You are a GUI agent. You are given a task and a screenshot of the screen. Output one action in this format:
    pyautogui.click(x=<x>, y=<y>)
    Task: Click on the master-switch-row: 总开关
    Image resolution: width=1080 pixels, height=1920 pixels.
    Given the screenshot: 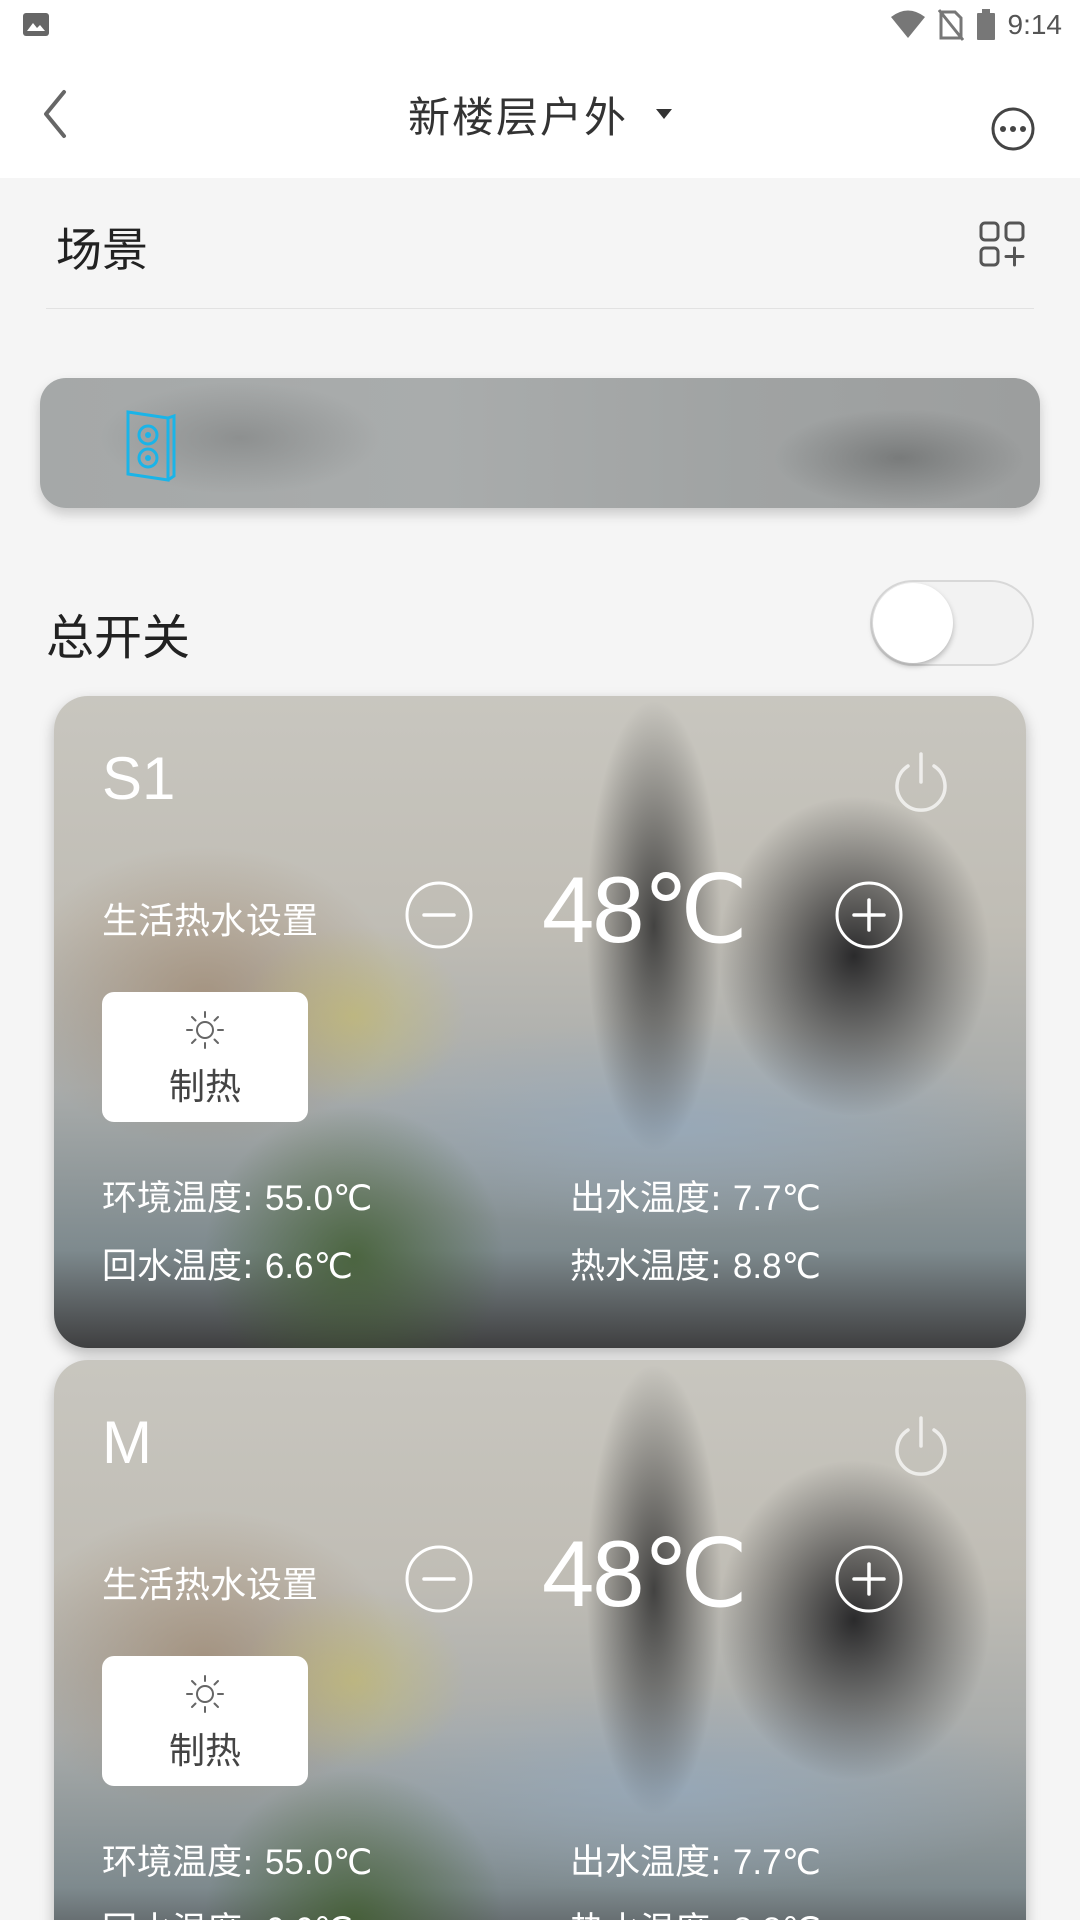 What is the action you would take?
    pyautogui.click(x=540, y=628)
    